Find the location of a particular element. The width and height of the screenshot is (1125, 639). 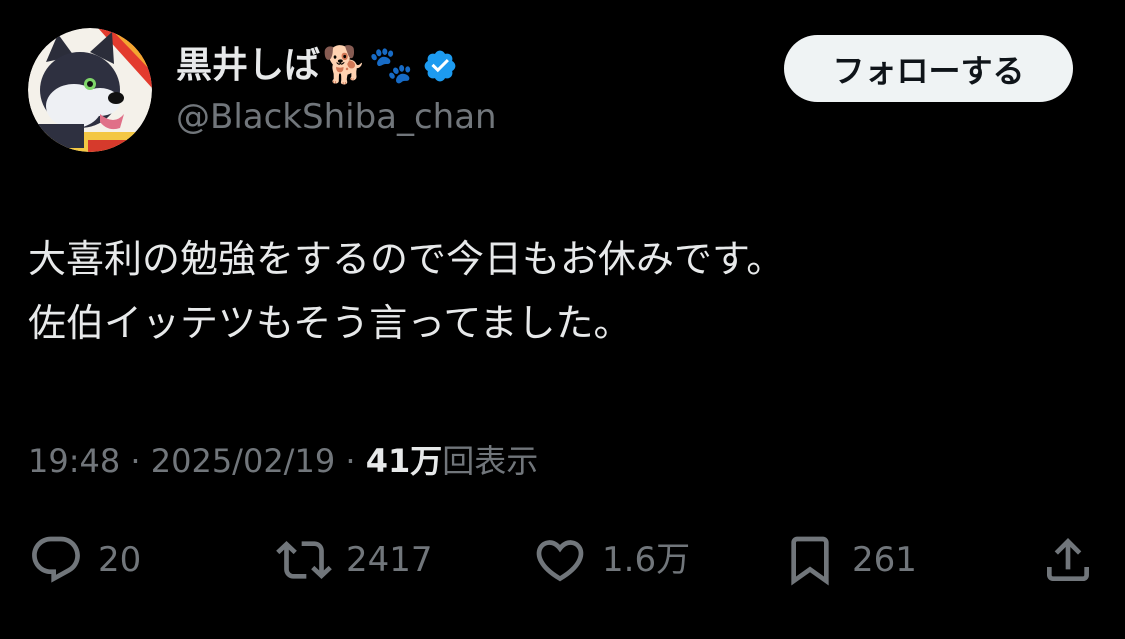

share-icon is located at coordinates (1068, 559).